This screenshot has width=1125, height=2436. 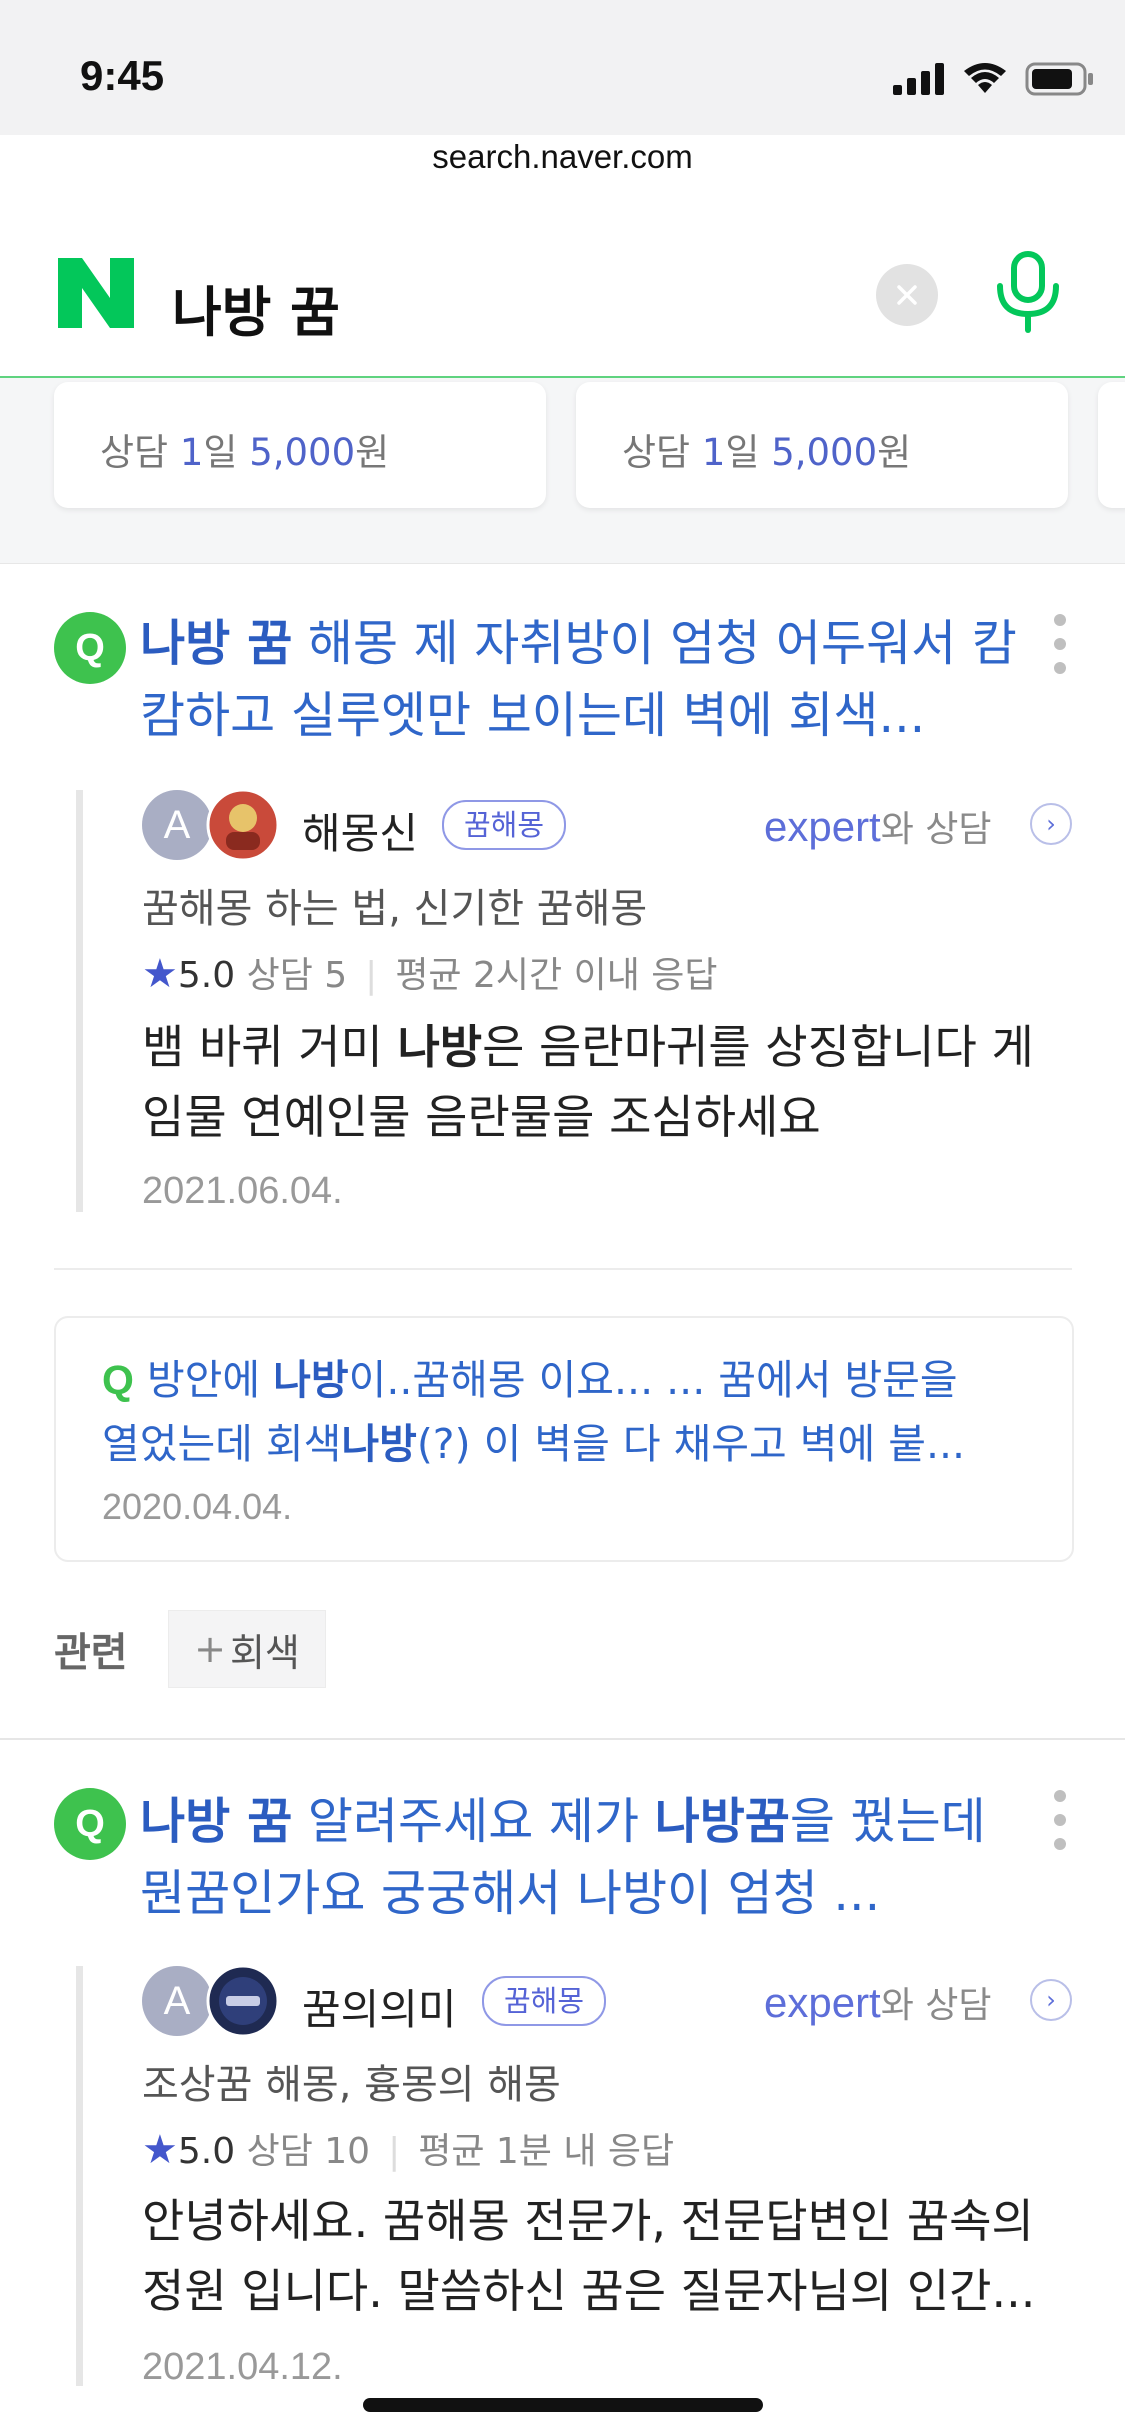 I want to click on related-question-line1: Q 방안에 나방이..꿈해몽 이요... ... 꿈에서 방문을, so click(x=530, y=1380).